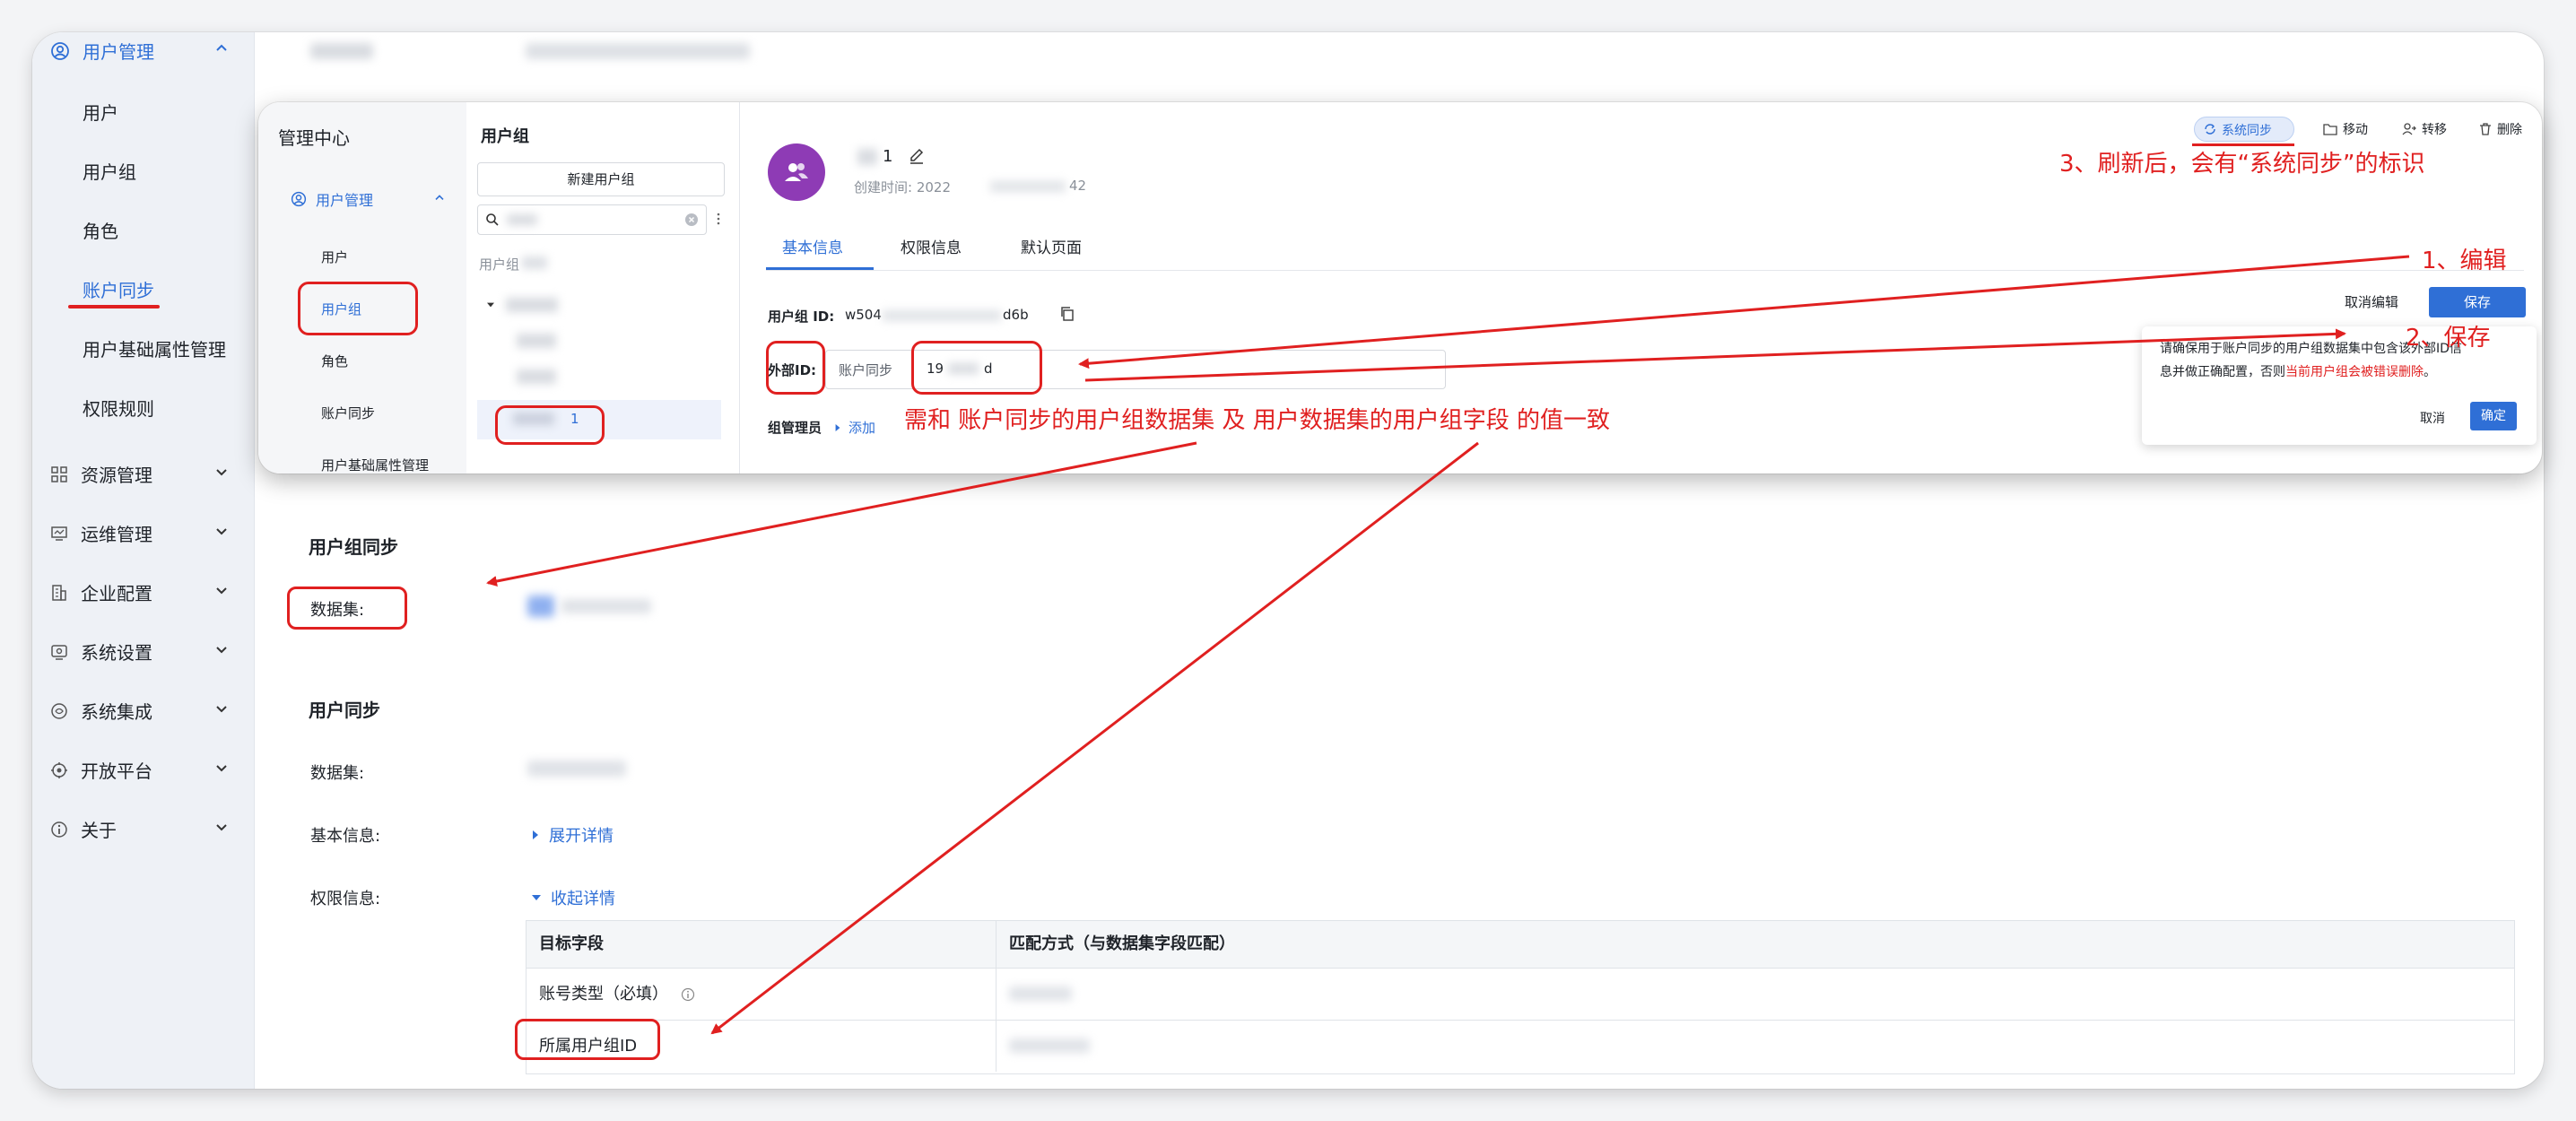 This screenshot has height=1121, width=2576. What do you see at coordinates (841, 514) in the screenshot?
I see `arrow-note-to-dataset` at bounding box center [841, 514].